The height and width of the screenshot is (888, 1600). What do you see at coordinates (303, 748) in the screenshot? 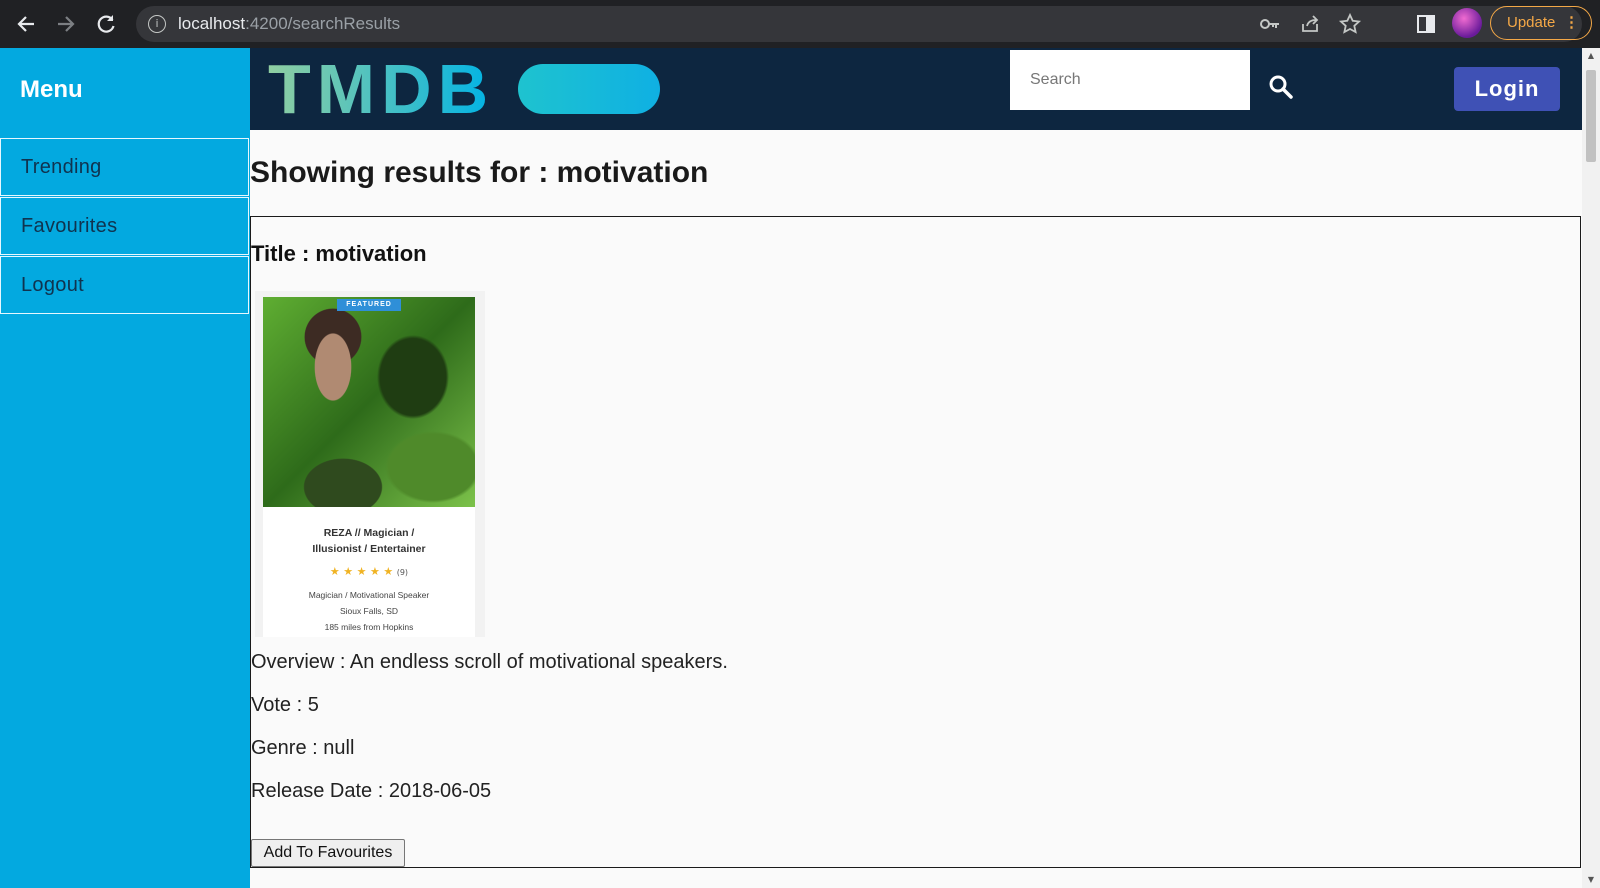
I see `genre-text: Genre : null` at bounding box center [303, 748].